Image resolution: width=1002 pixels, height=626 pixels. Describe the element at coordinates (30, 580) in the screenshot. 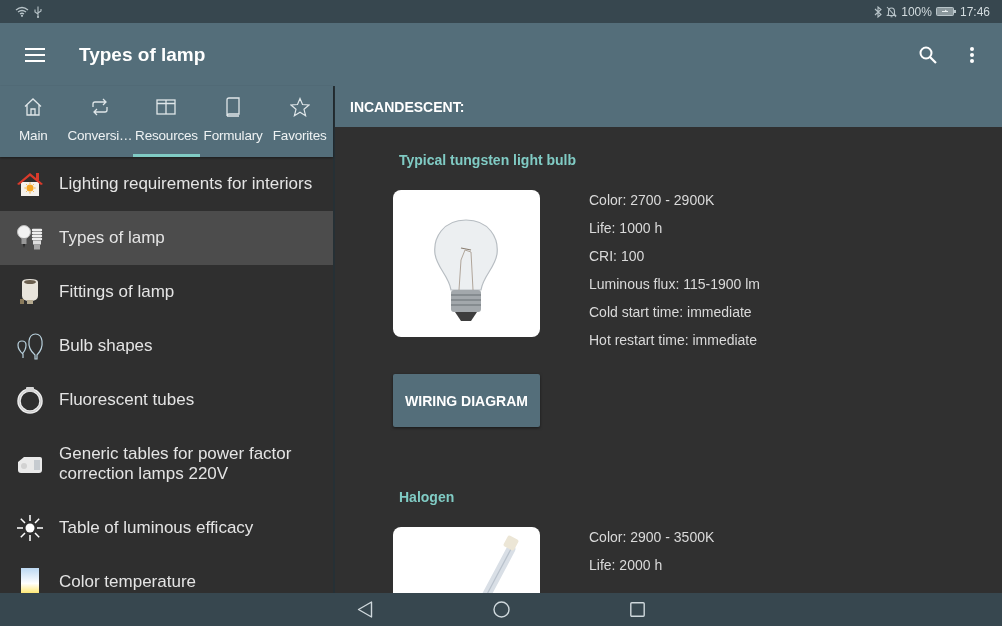

I see `color-gradient-icon` at that location.